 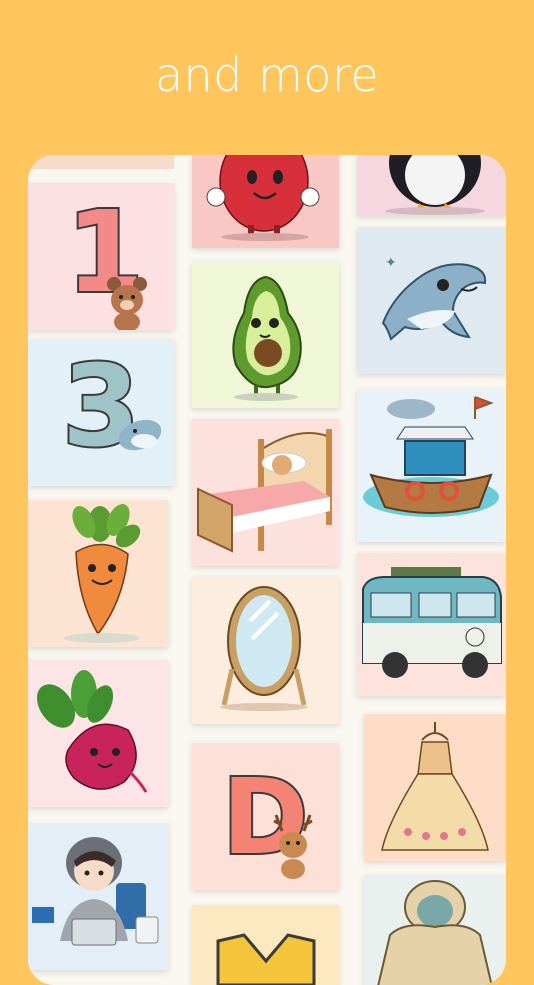 I want to click on dolphin-icon: ✦, so click(x=434, y=298).